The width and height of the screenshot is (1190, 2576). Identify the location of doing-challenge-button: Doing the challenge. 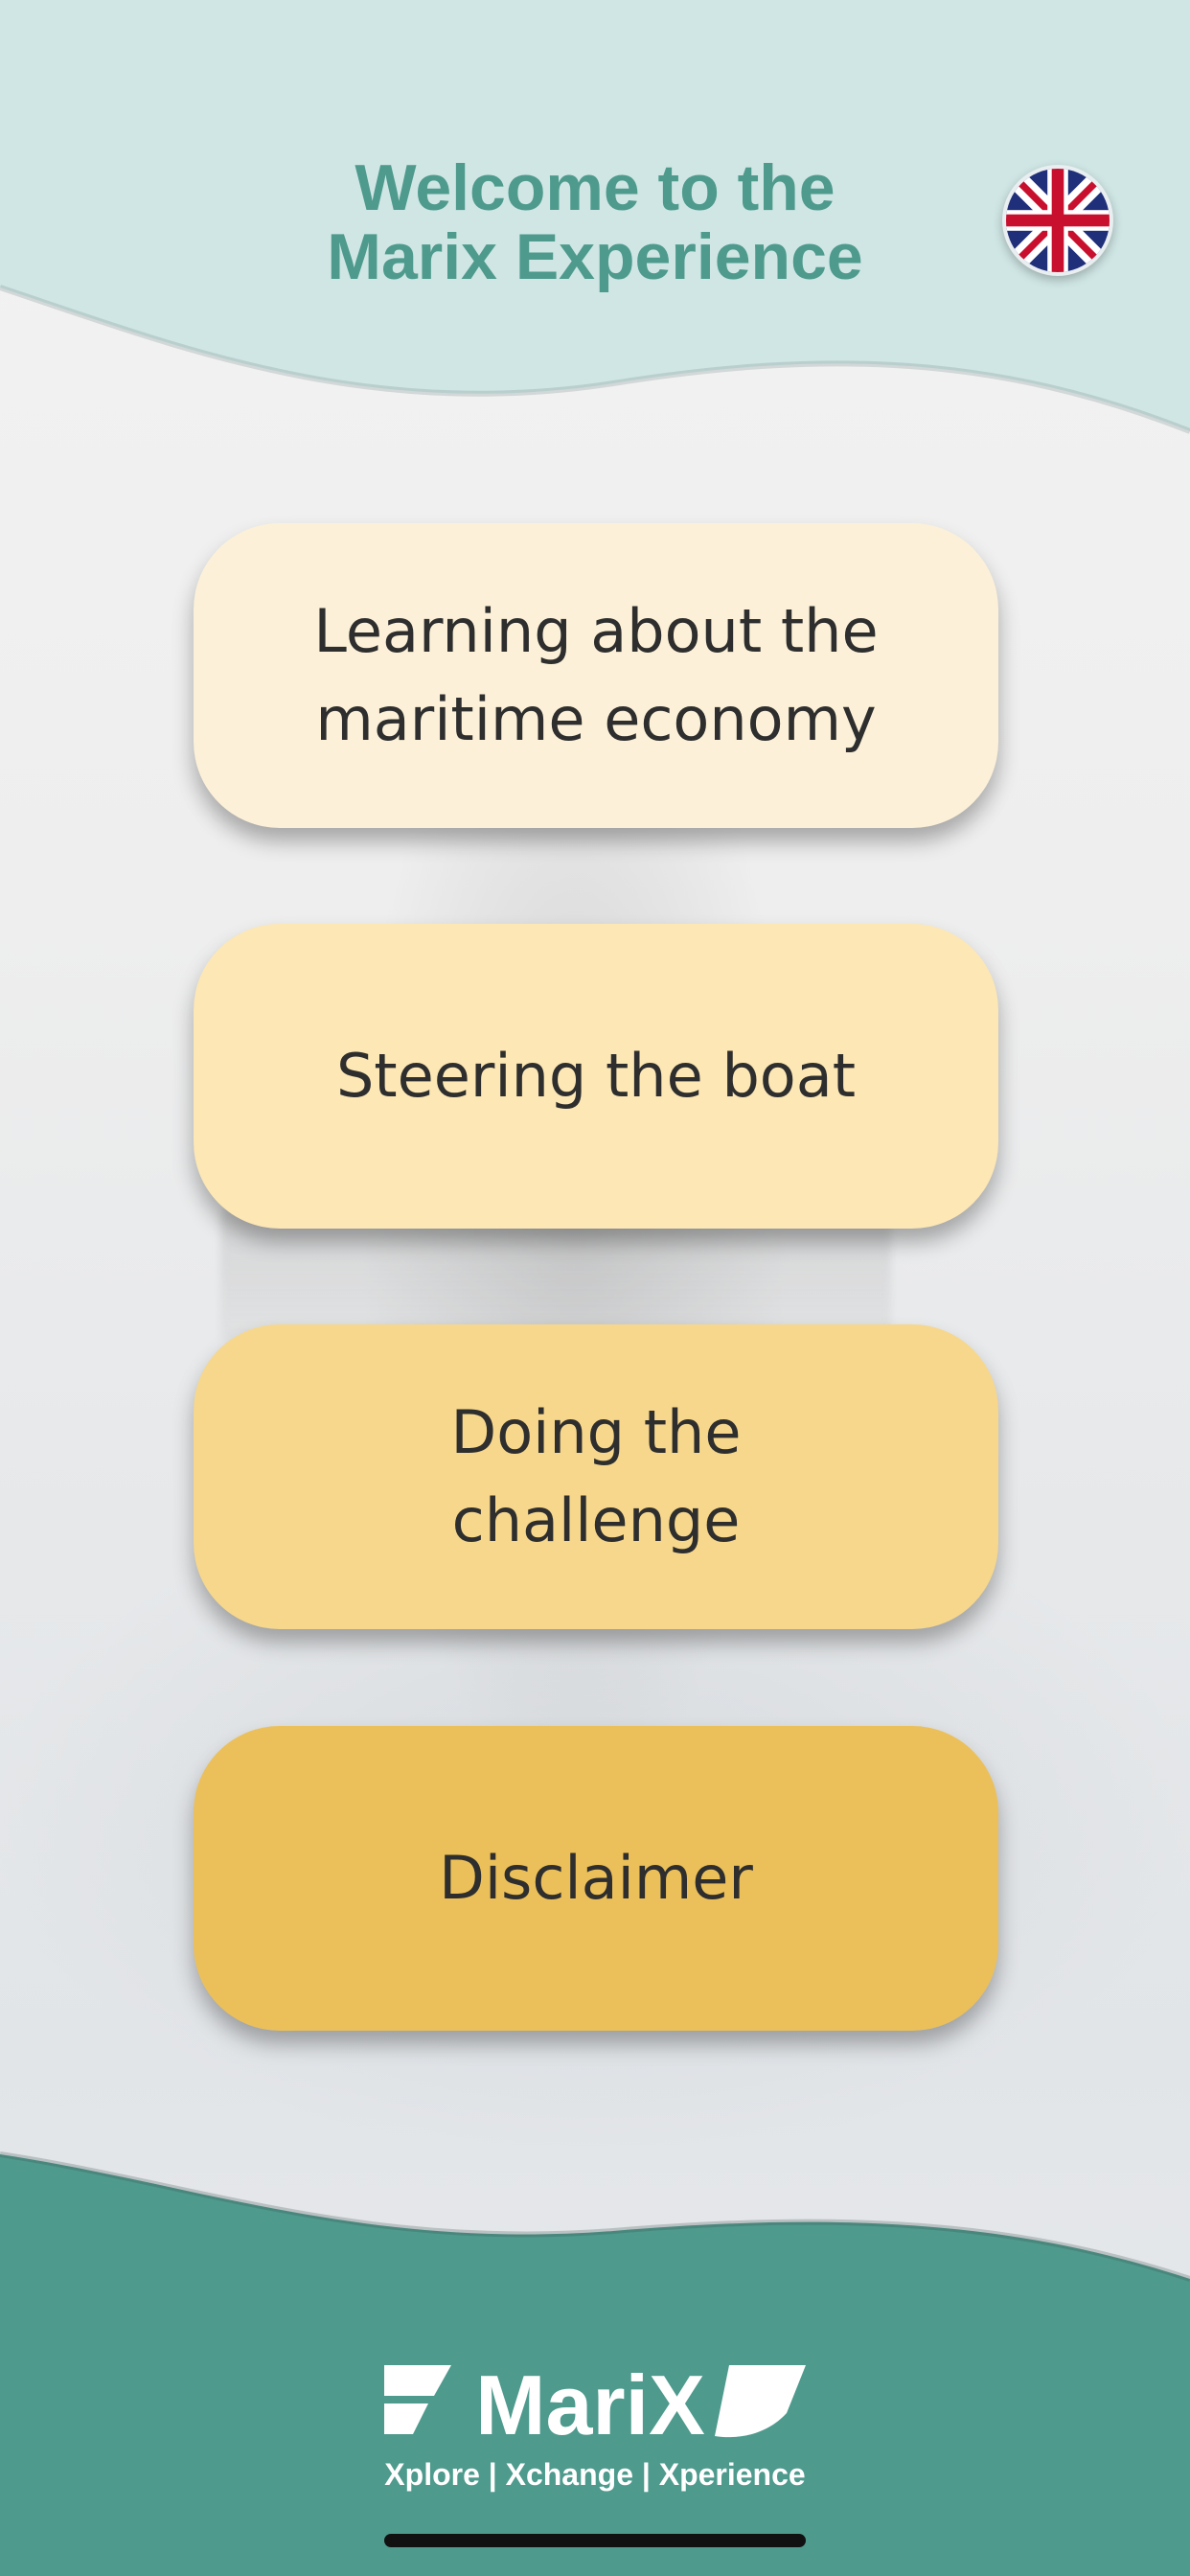
(596, 1476).